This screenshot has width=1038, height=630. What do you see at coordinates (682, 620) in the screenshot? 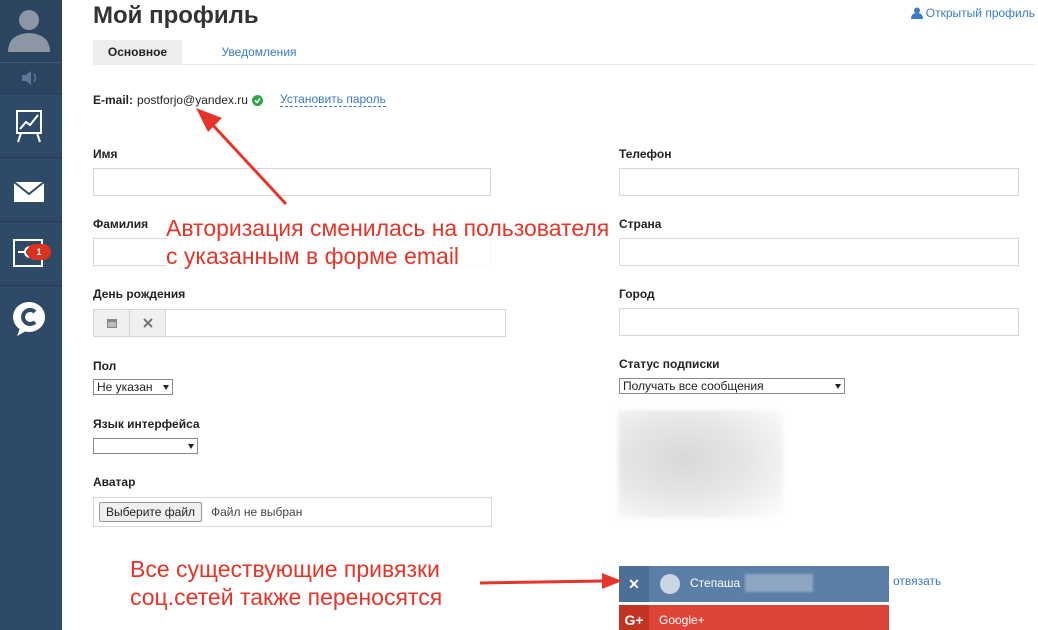
I see `google-plus-label: Google+` at bounding box center [682, 620].